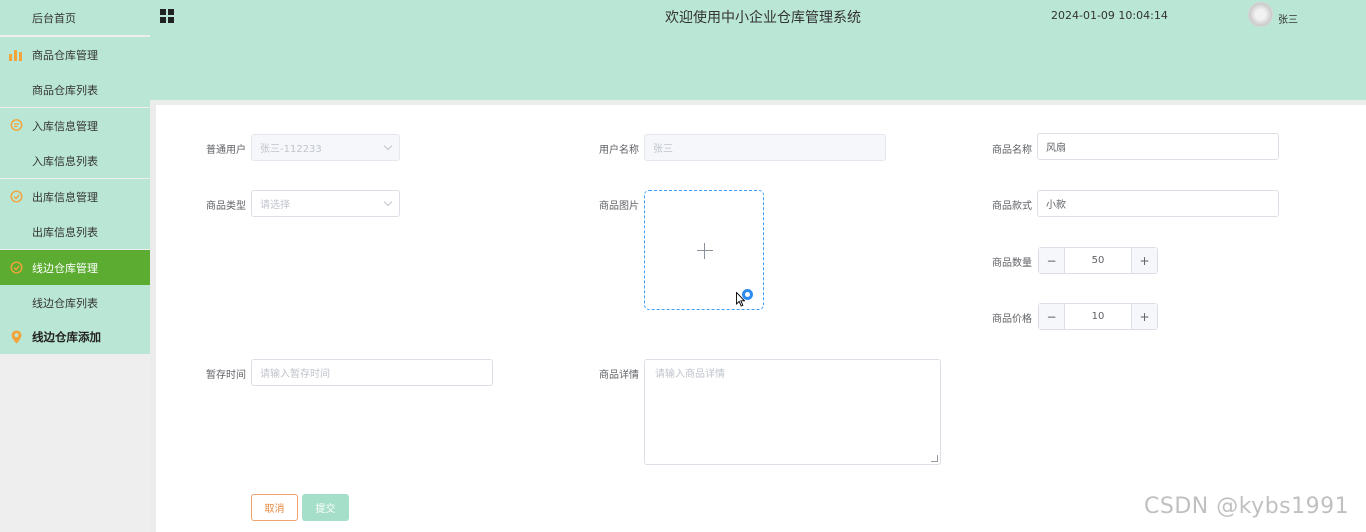 The width and height of the screenshot is (1366, 532). What do you see at coordinates (274, 507) in the screenshot?
I see `cancel-button: 取消` at bounding box center [274, 507].